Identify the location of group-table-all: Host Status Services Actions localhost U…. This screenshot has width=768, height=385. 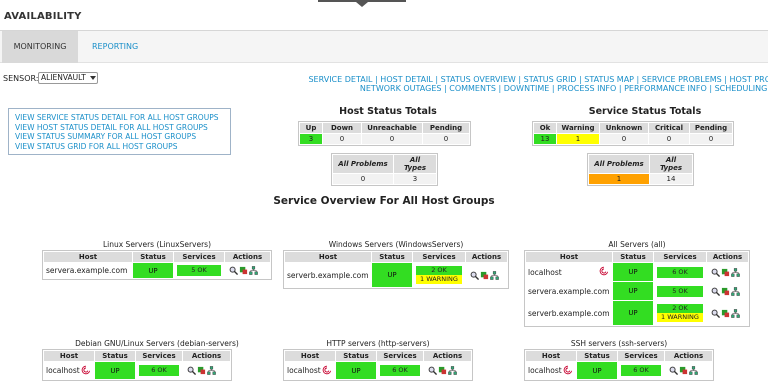
(637, 288).